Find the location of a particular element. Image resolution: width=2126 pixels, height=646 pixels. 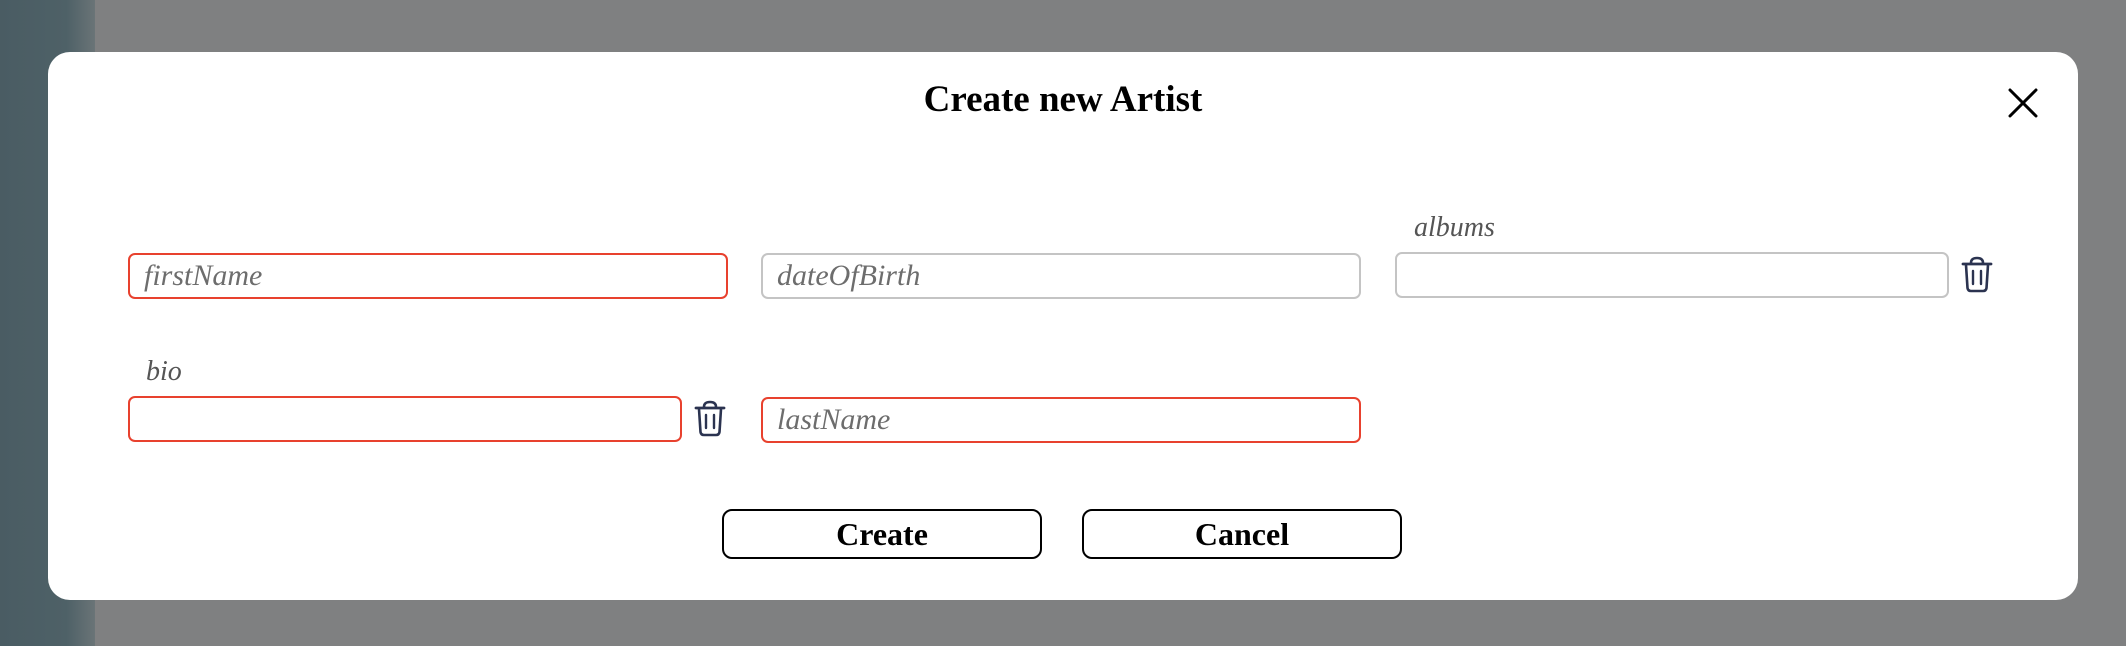

bio-input is located at coordinates (405, 419).